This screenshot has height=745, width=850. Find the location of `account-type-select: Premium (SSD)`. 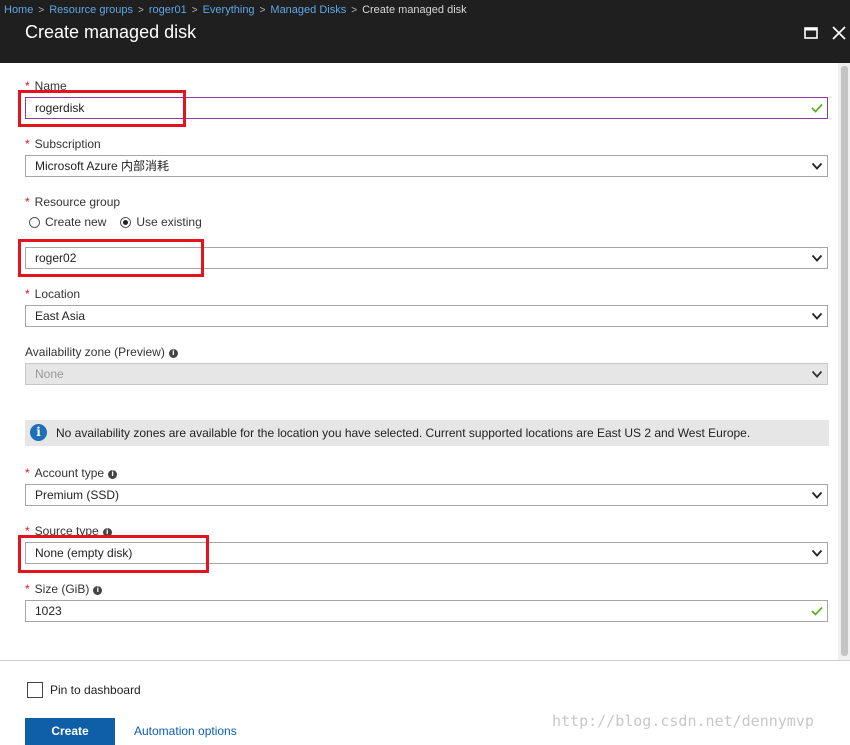

account-type-select: Premium (SSD) is located at coordinates (426, 495).